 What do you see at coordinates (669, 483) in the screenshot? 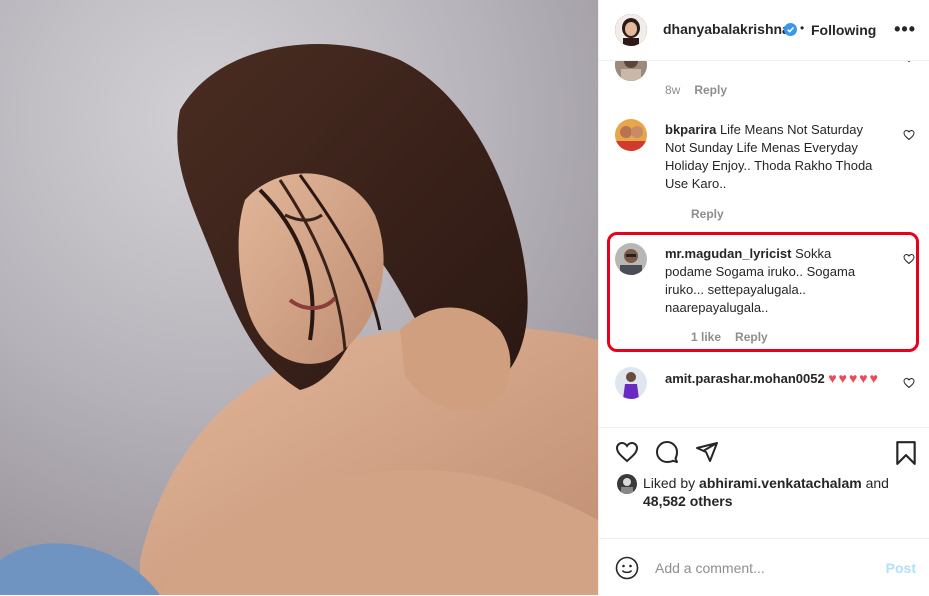
I see `liked-by-prefix: Liked by` at bounding box center [669, 483].